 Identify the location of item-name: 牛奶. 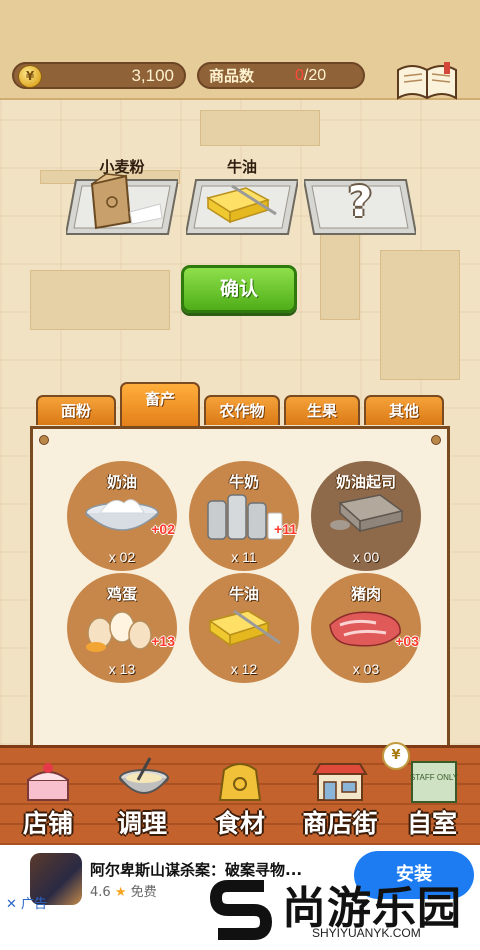
(243, 482).